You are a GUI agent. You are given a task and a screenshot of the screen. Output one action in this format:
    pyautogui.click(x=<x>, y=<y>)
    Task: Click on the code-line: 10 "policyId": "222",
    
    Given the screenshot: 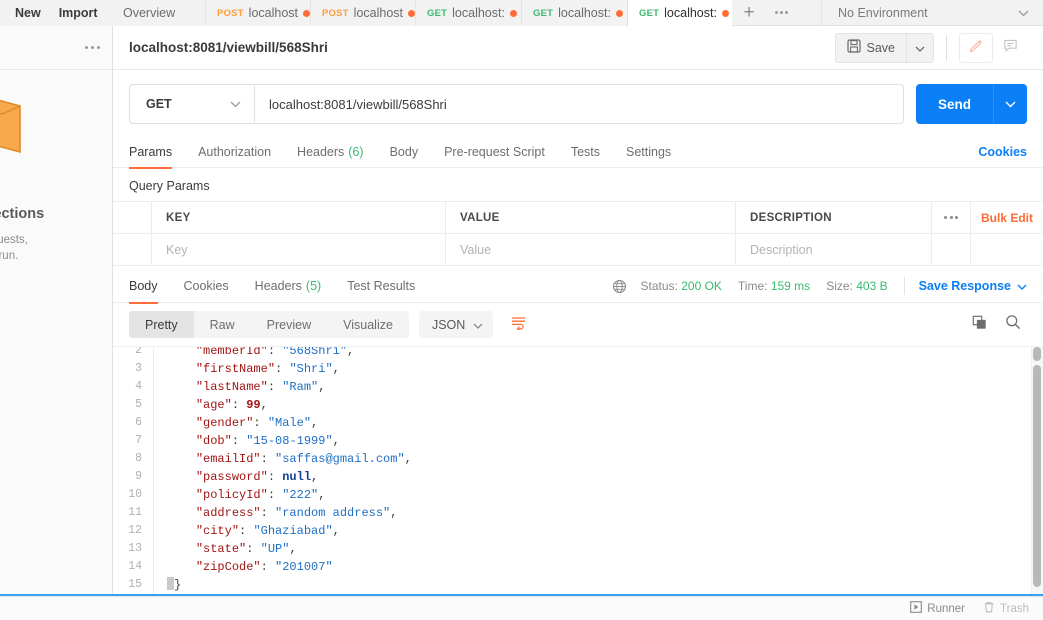 What is the action you would take?
    pyautogui.click(x=578, y=495)
    